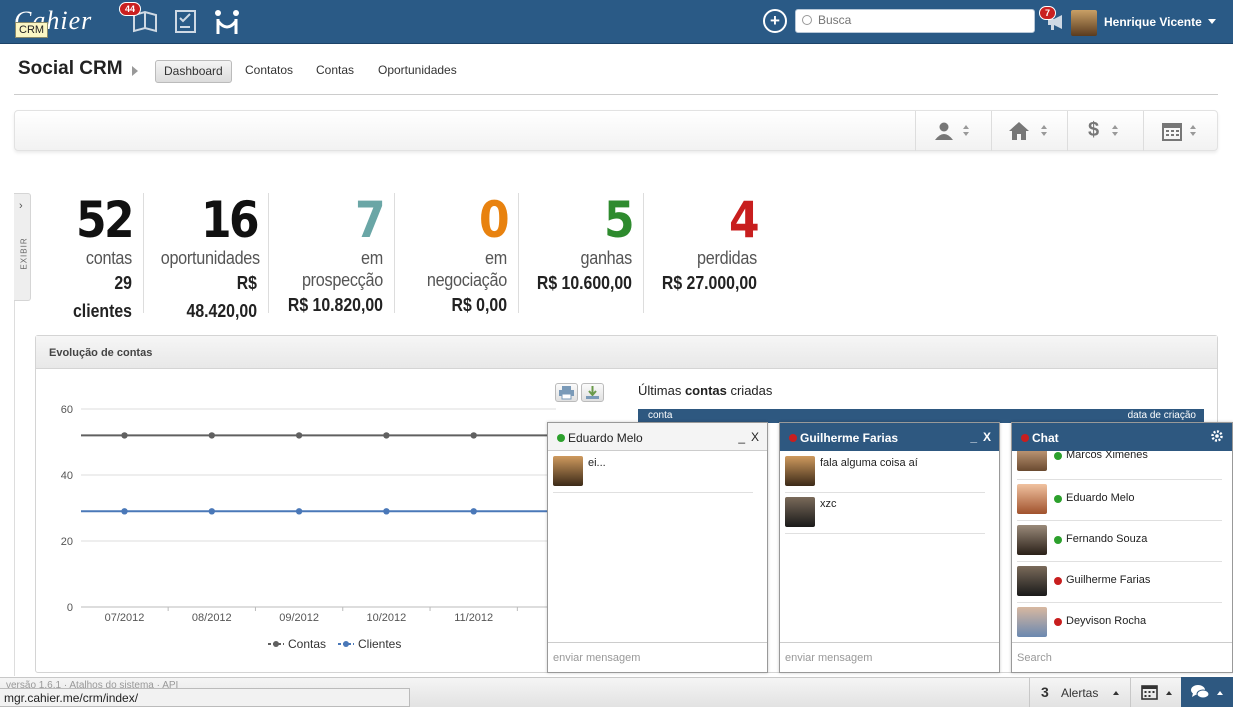 This screenshot has height=707, width=1233. What do you see at coordinates (1122, 657) in the screenshot?
I see `chat-search-input: Search` at bounding box center [1122, 657].